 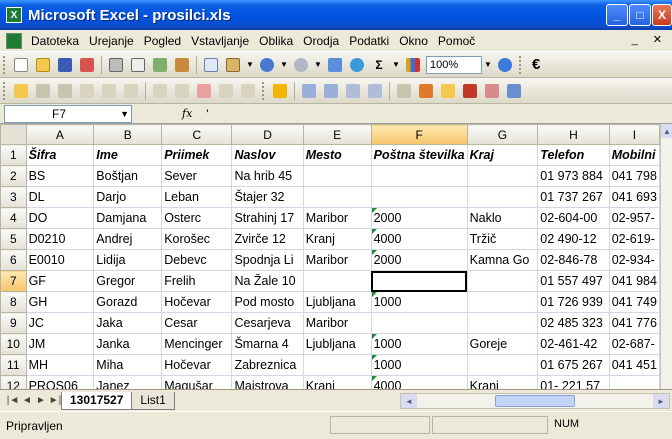 What do you see at coordinates (502, 344) in the screenshot?
I see `cell: Goreje` at bounding box center [502, 344].